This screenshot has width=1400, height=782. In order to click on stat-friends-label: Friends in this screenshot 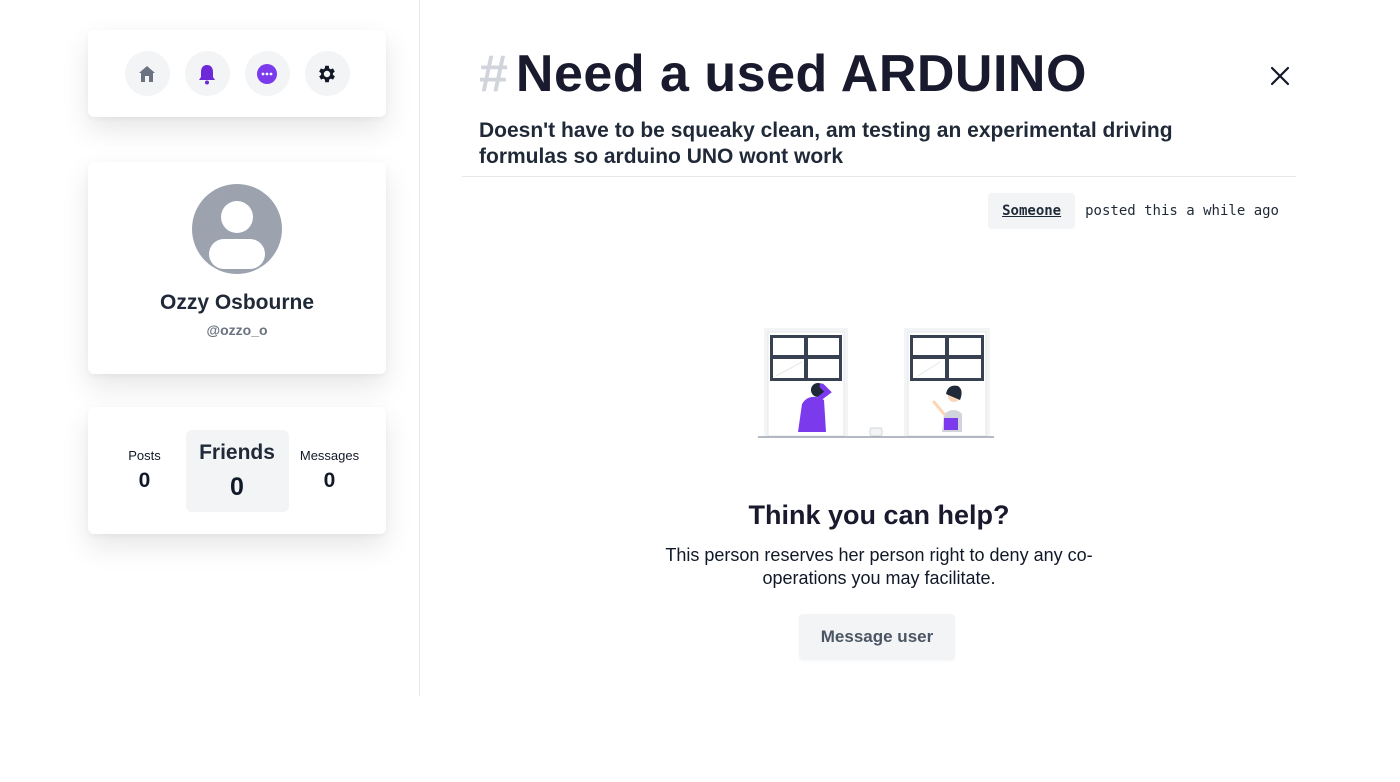, I will do `click(237, 452)`.